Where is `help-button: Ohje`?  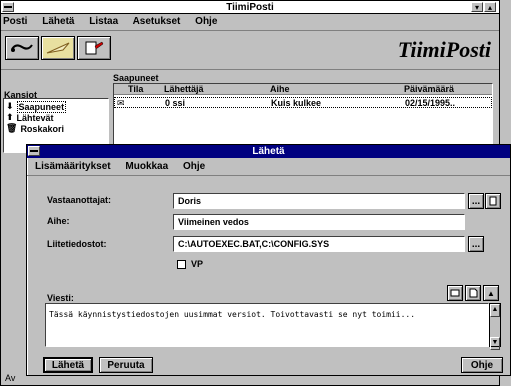
help-button: Ohje is located at coordinates (482, 365).